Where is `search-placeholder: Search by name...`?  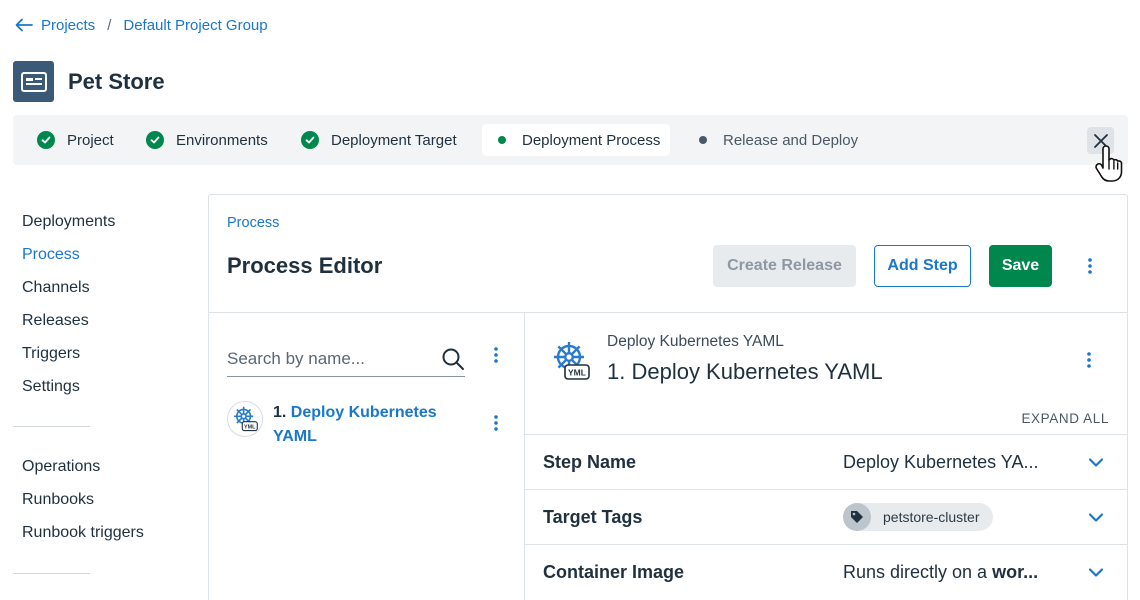 search-placeholder: Search by name... is located at coordinates (296, 358).